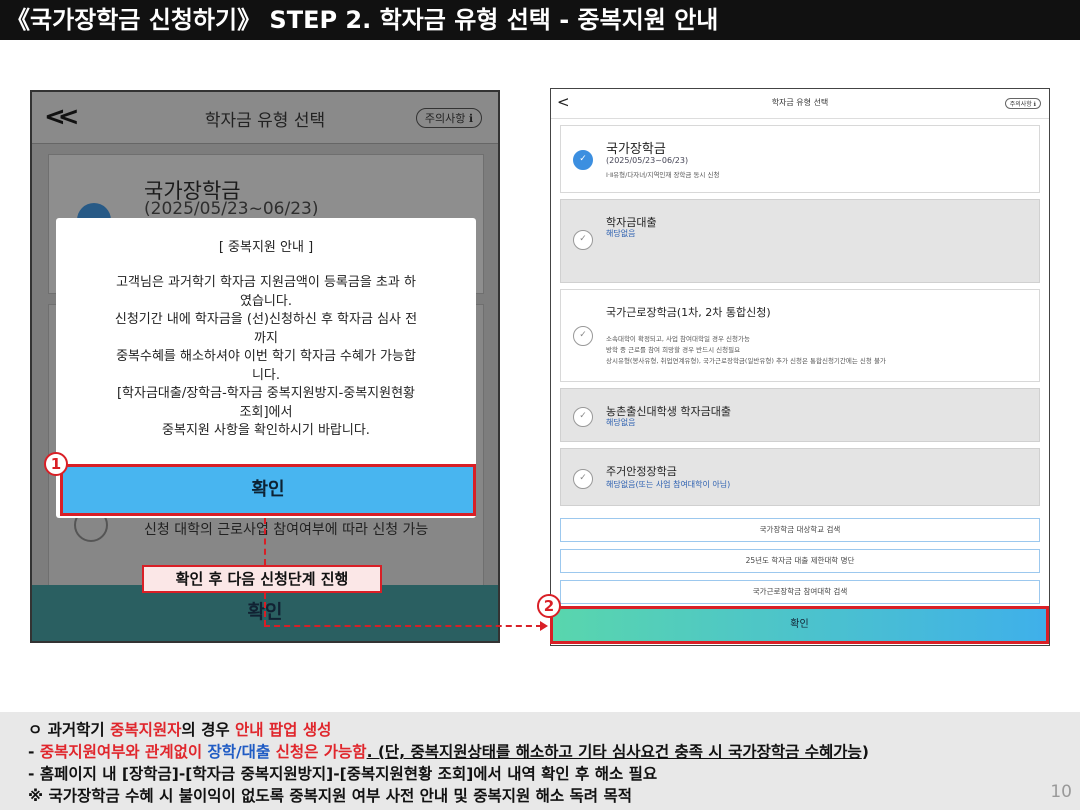  Describe the element at coordinates (266, 393) in the screenshot. I see `modal-line: [학자금대출/장학금-학자금 중복지원방지-중복지원현황` at that location.